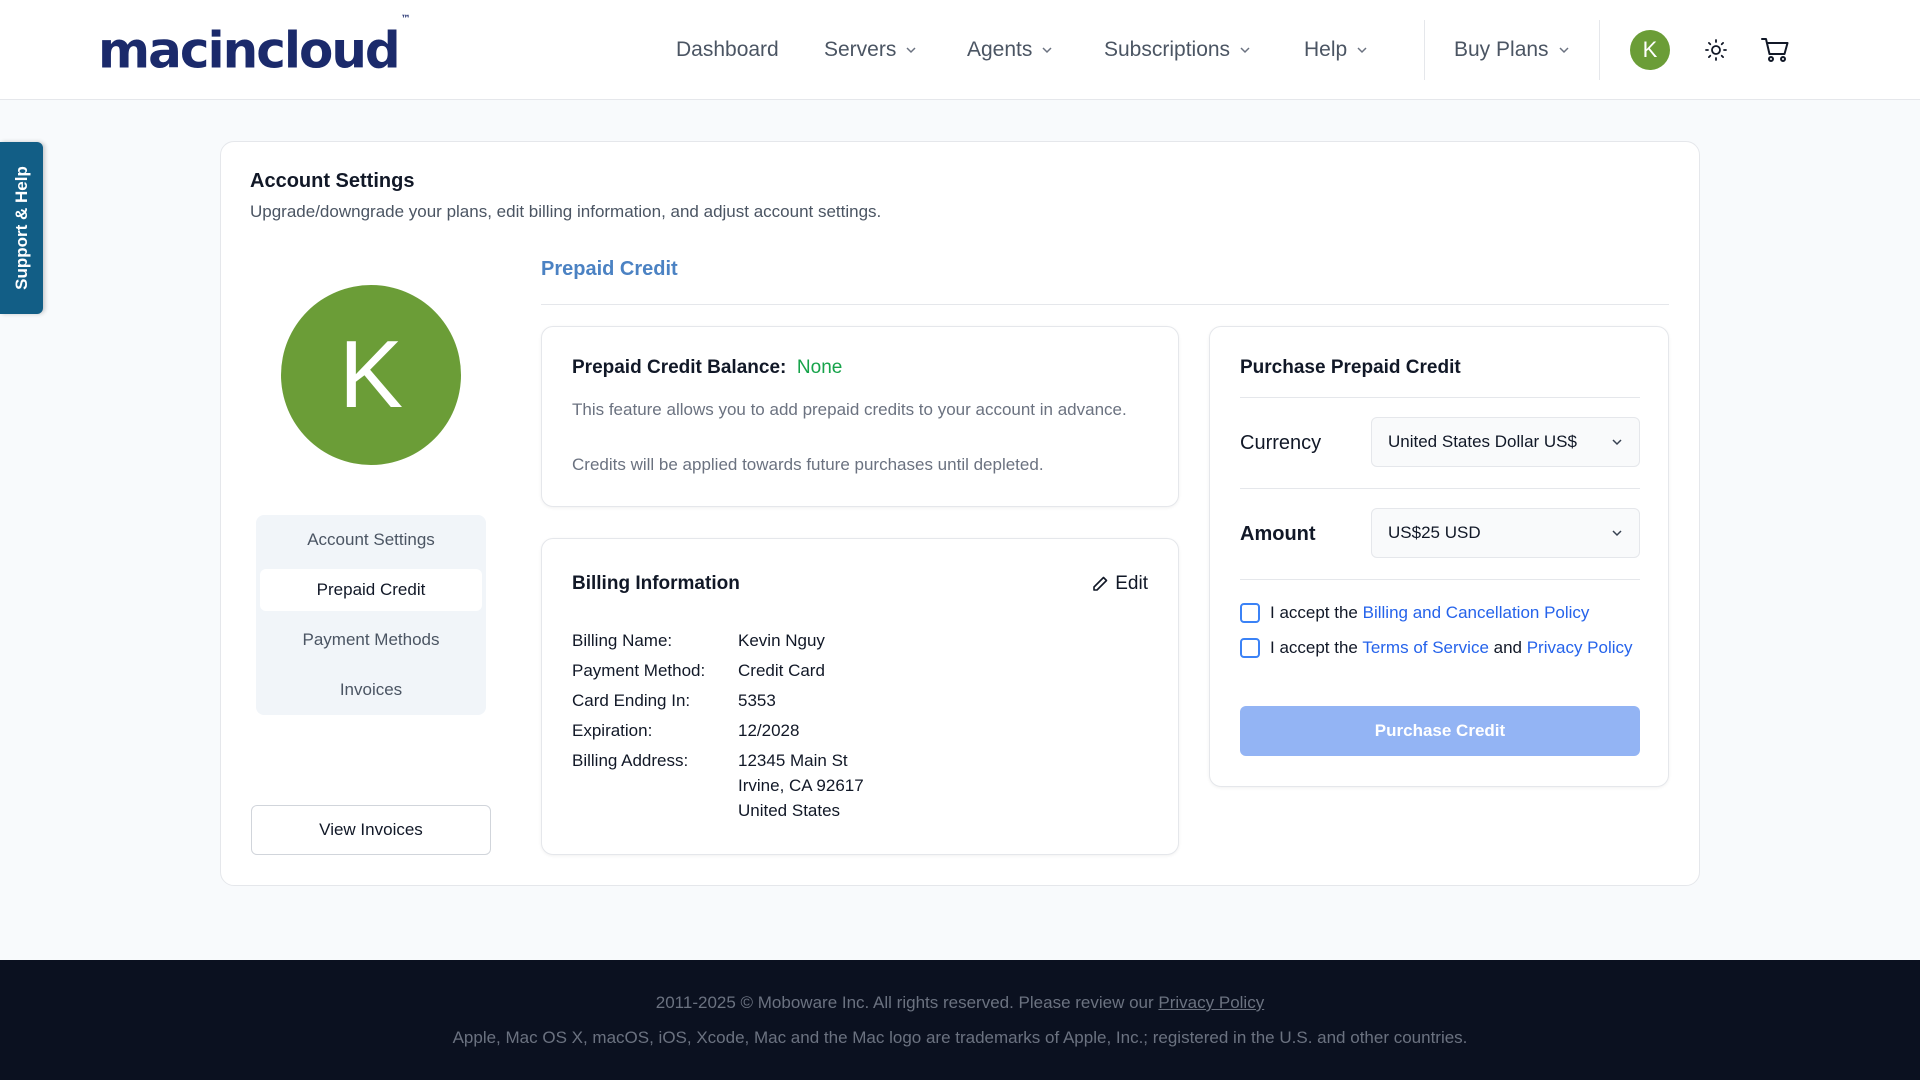  What do you see at coordinates (1650, 50) in the screenshot?
I see `user-avatar: K` at bounding box center [1650, 50].